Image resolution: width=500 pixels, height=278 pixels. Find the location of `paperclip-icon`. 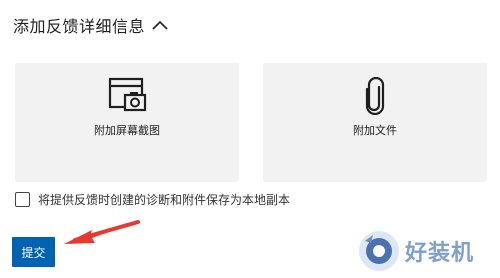

paperclip-icon is located at coordinates (375, 96).